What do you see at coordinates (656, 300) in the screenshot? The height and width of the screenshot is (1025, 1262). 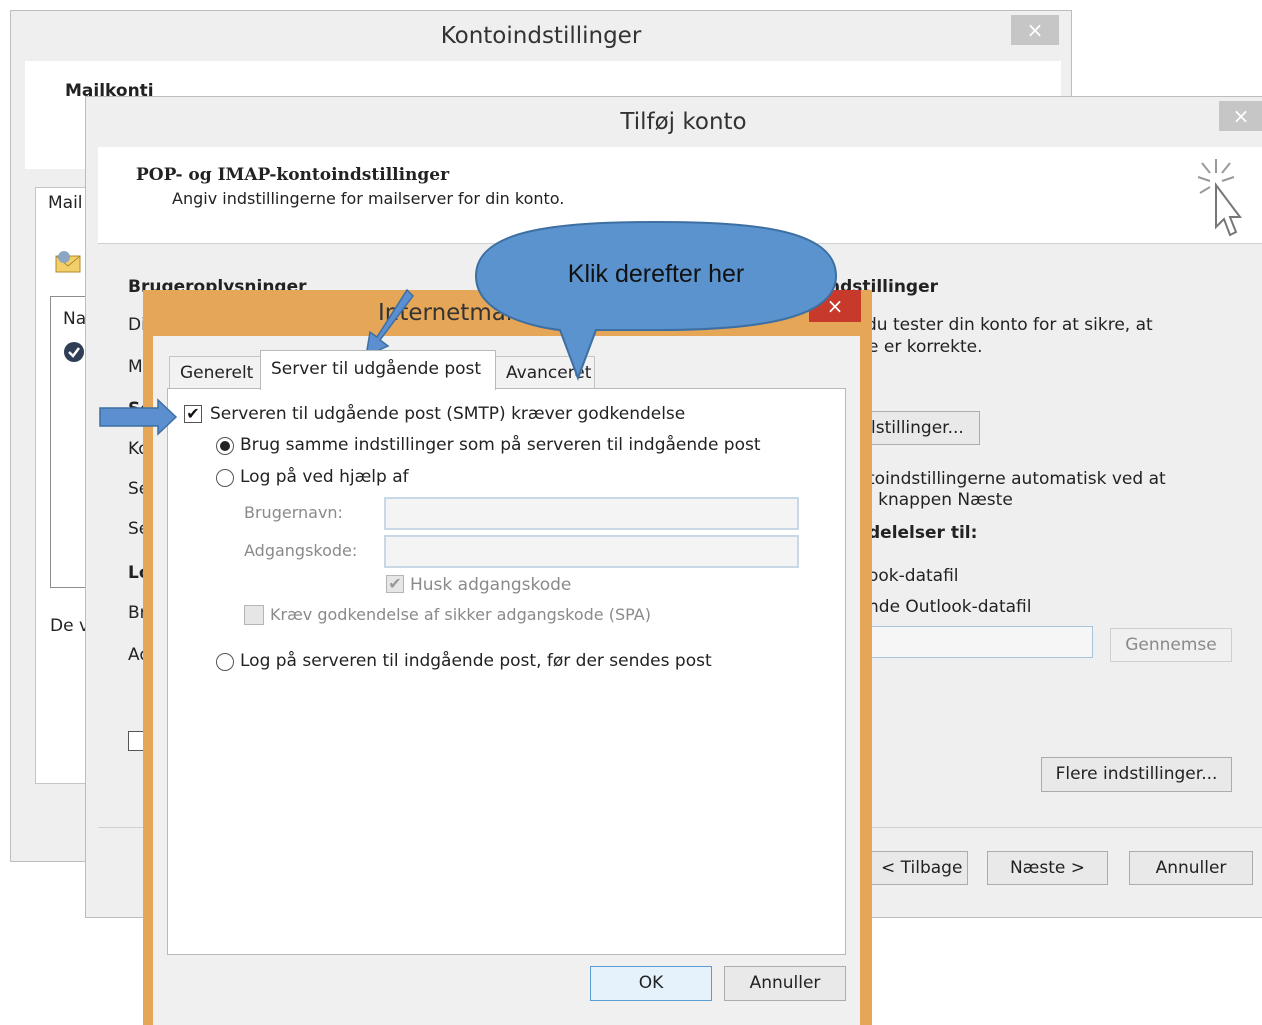 I see `callout-bubble` at bounding box center [656, 300].